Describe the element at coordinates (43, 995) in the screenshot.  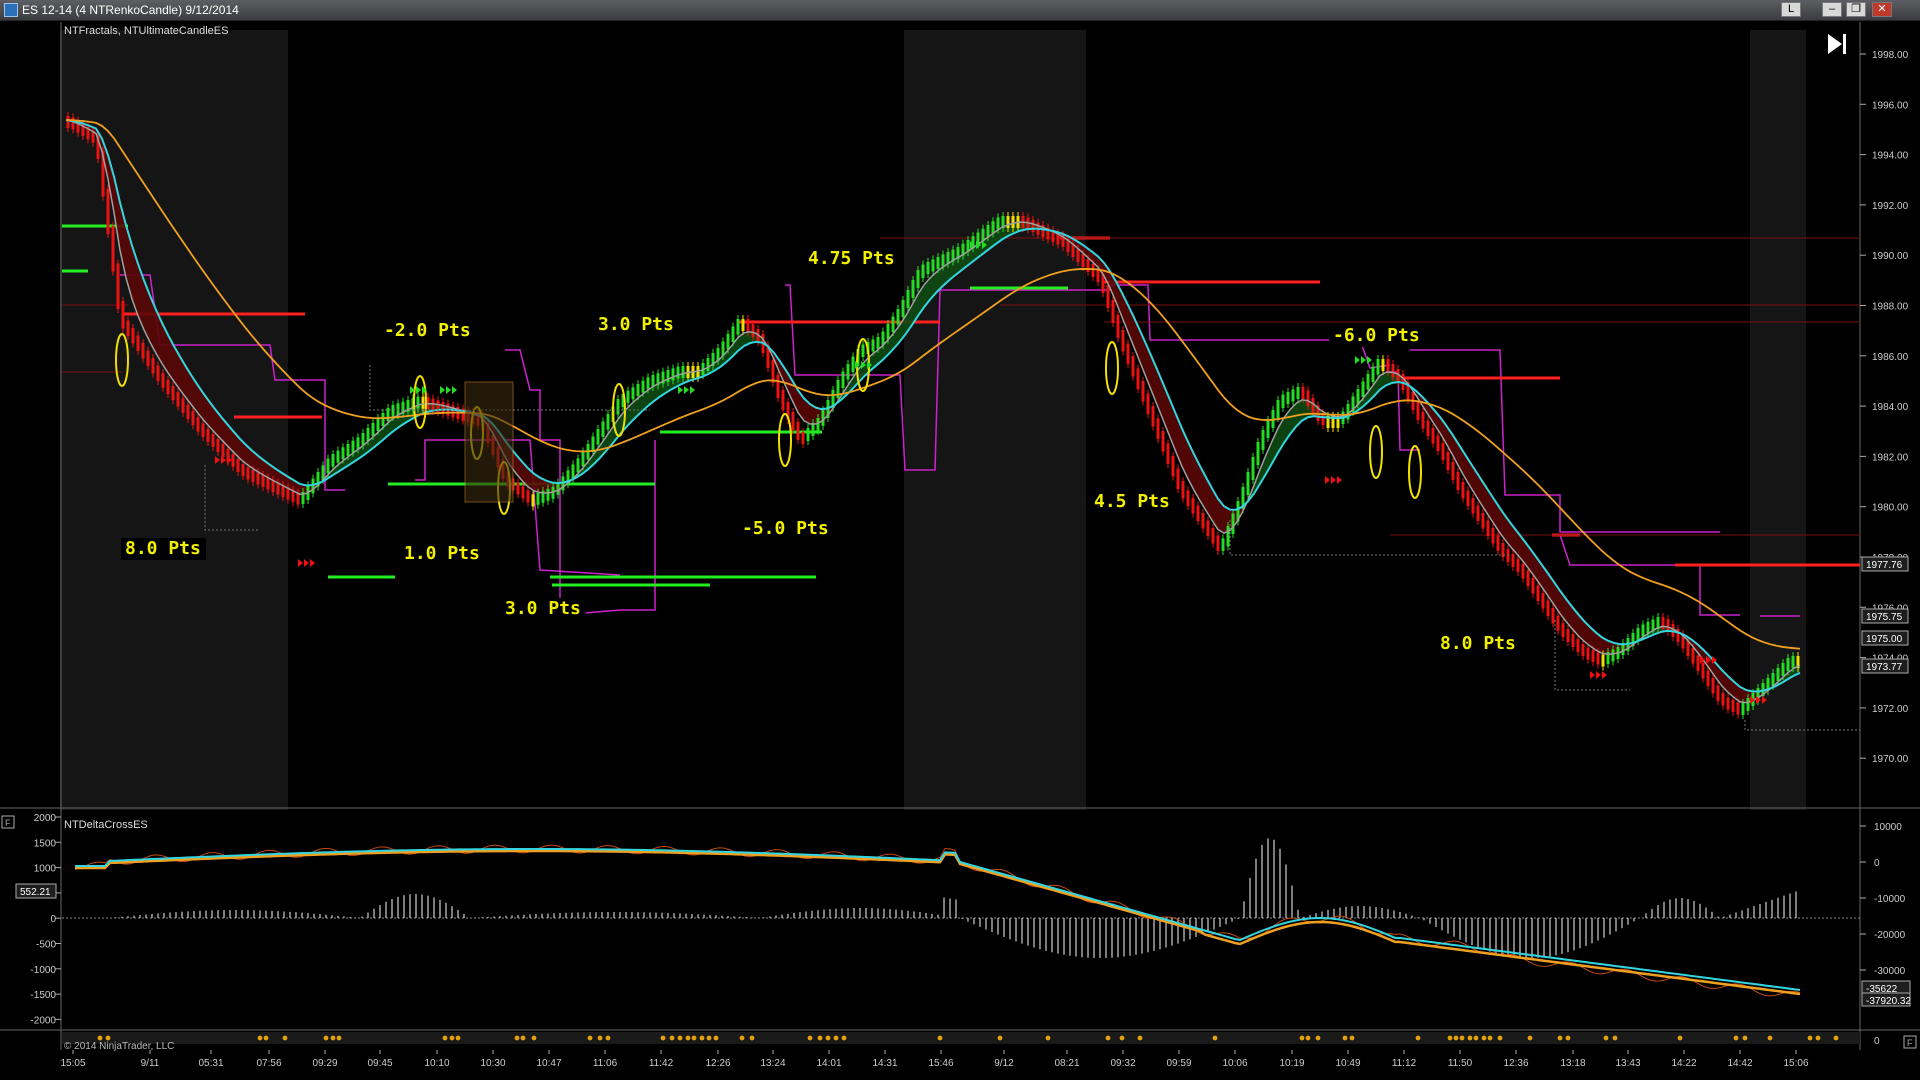
I see `left-tick-label: -1500` at that location.